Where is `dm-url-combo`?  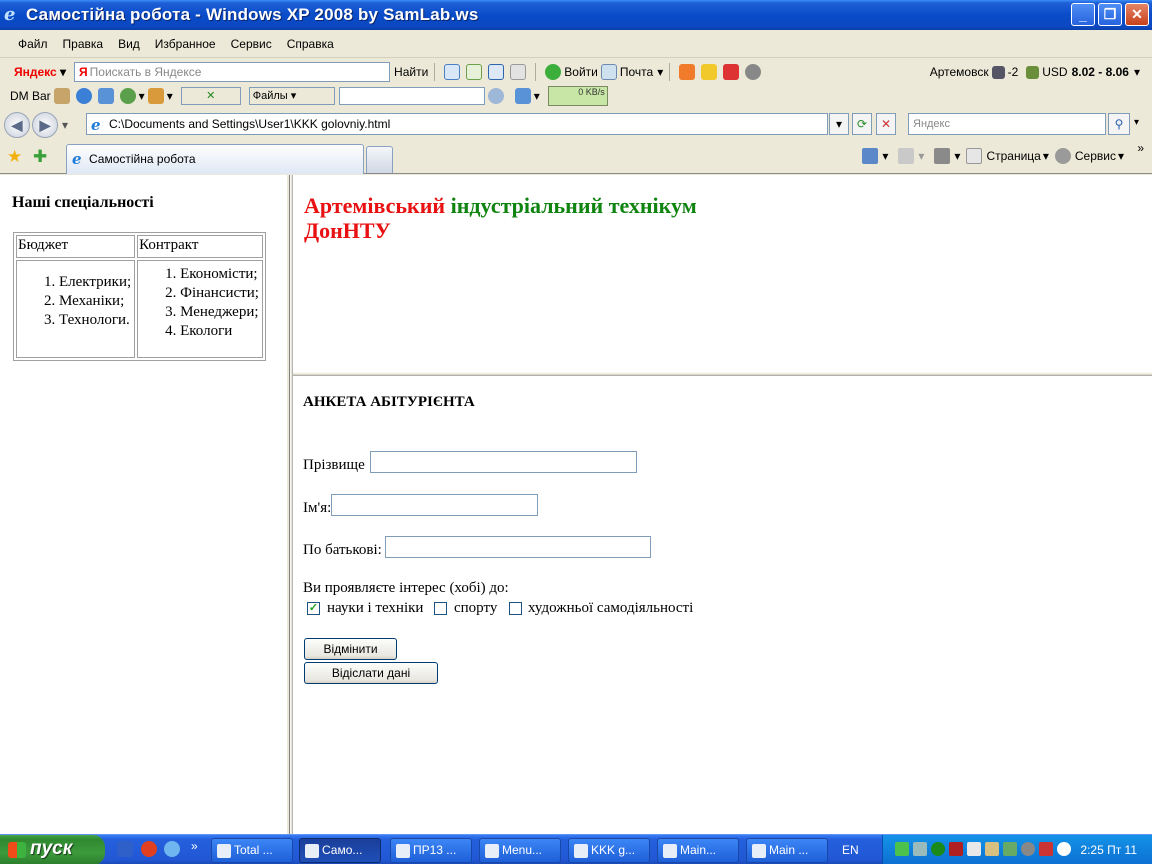 dm-url-combo is located at coordinates (411, 96).